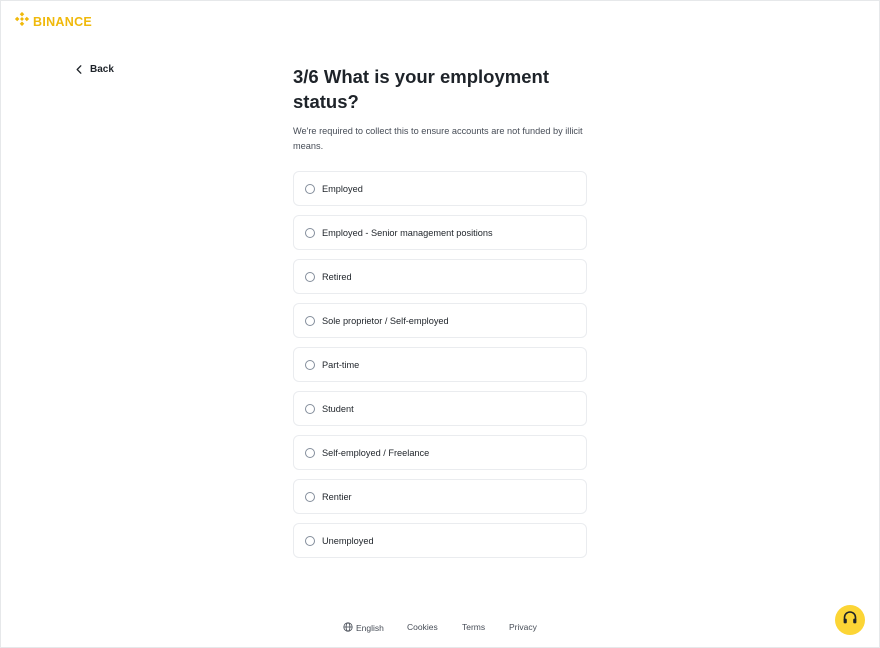 The width and height of the screenshot is (880, 648). What do you see at coordinates (440, 408) in the screenshot?
I see `option-student: Student` at bounding box center [440, 408].